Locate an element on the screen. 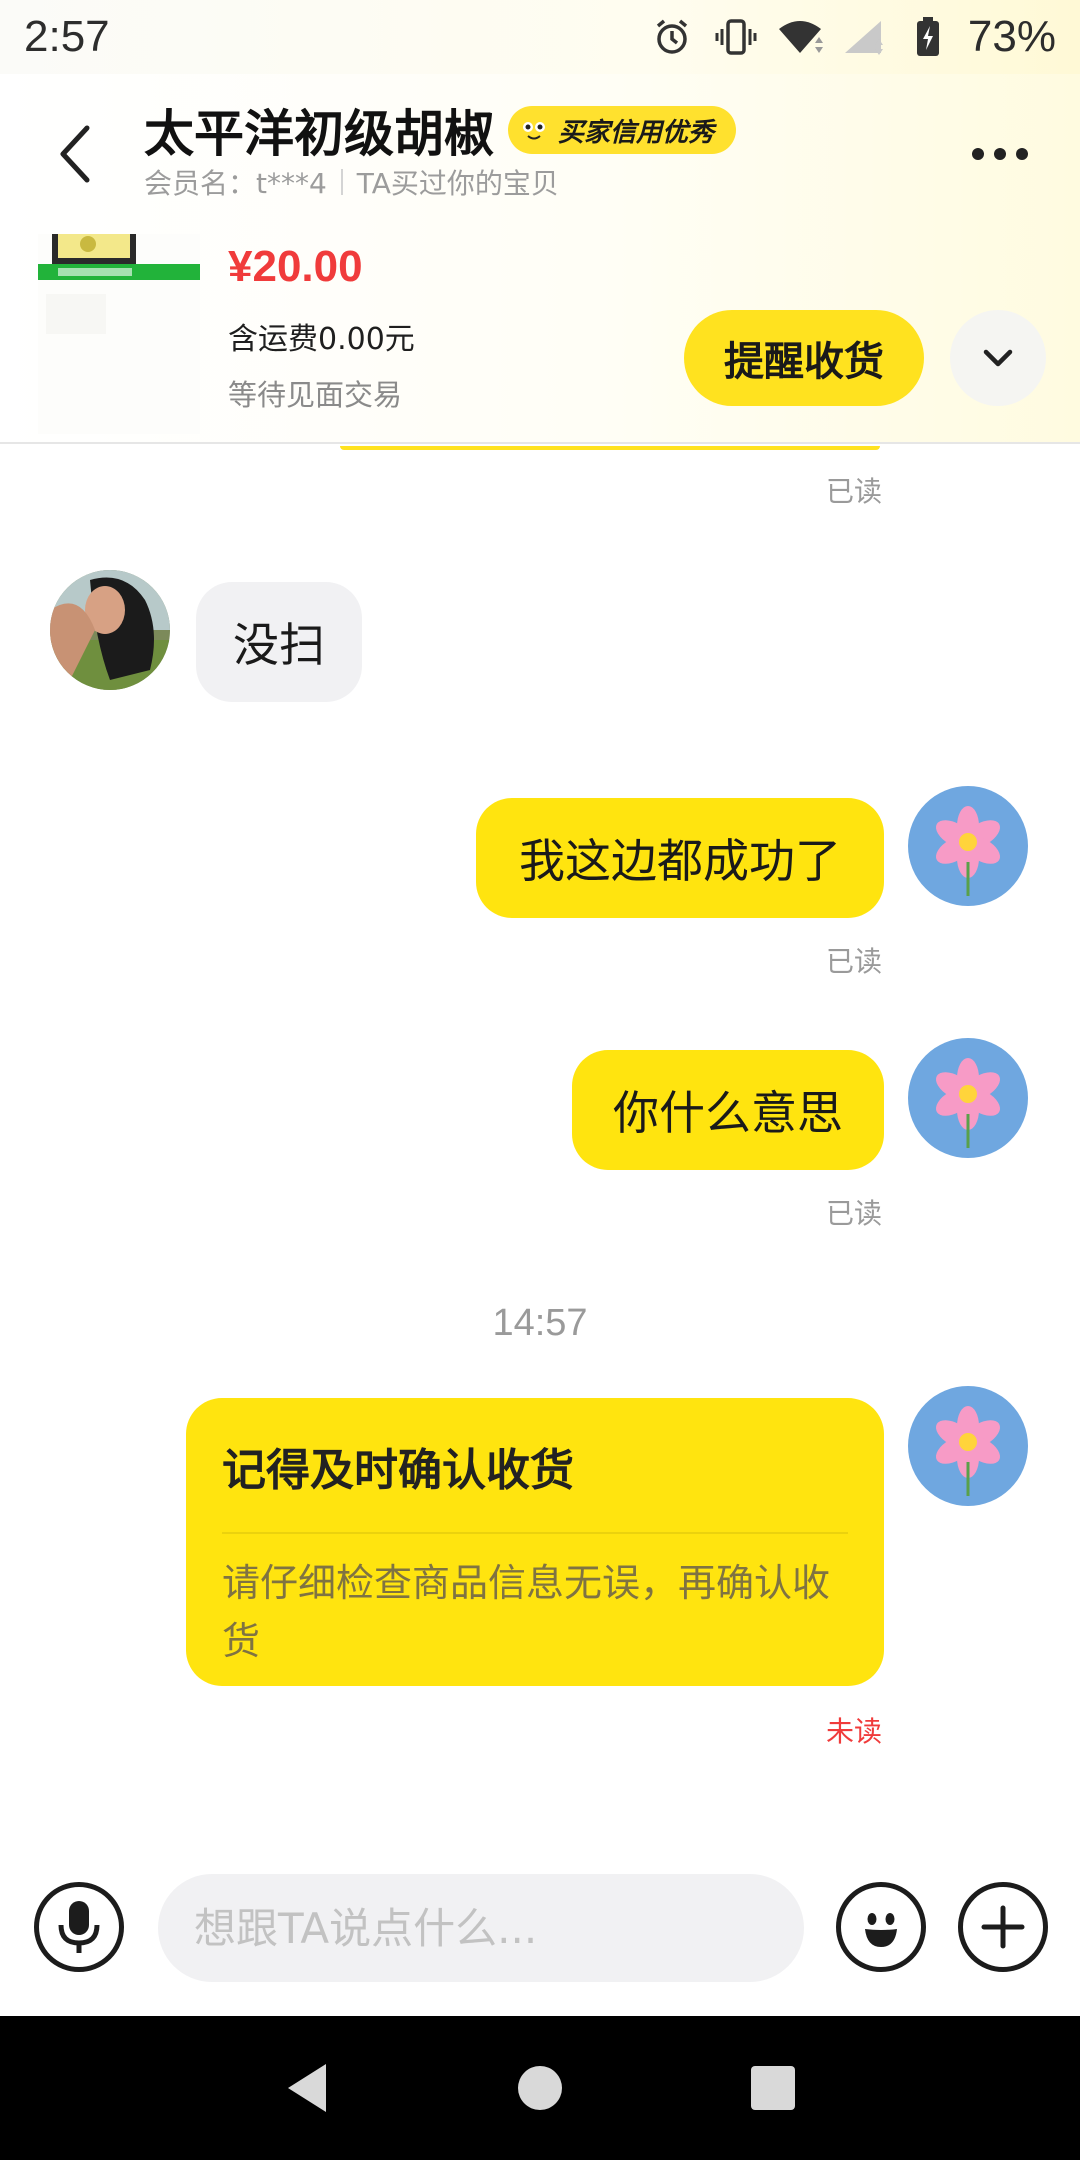  vibrate-icon is located at coordinates (736, 37).